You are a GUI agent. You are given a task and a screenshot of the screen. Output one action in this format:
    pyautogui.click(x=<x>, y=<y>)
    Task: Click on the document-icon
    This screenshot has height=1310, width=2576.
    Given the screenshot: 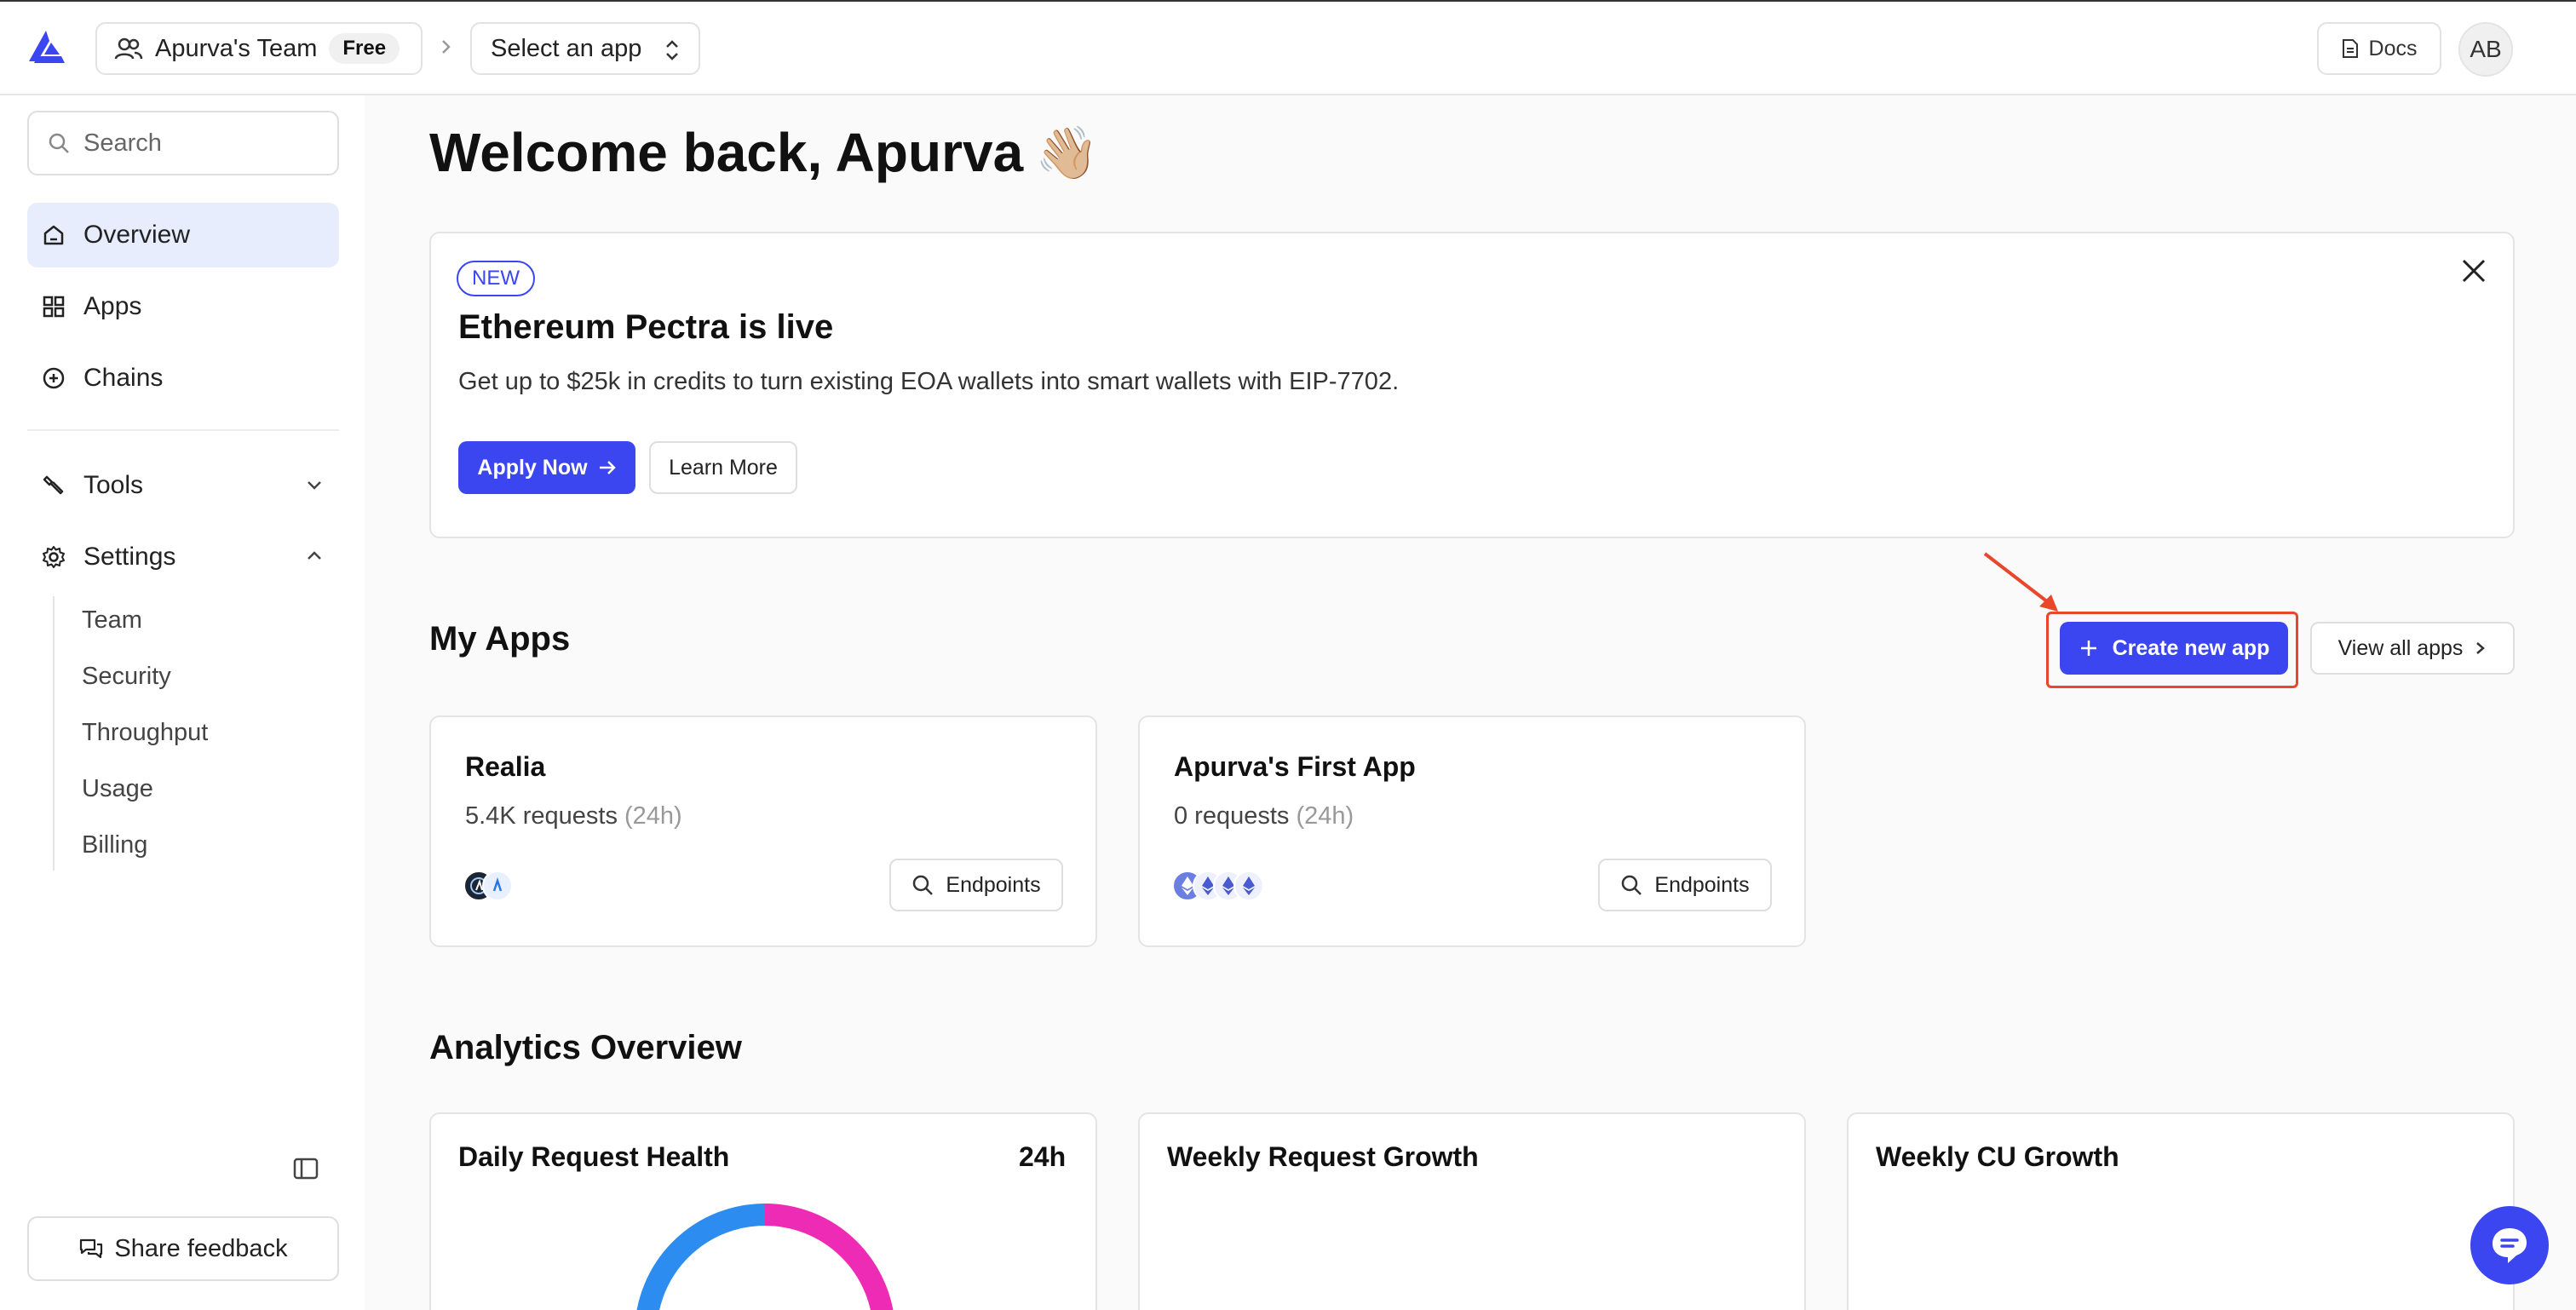 What is the action you would take?
    pyautogui.click(x=2350, y=48)
    